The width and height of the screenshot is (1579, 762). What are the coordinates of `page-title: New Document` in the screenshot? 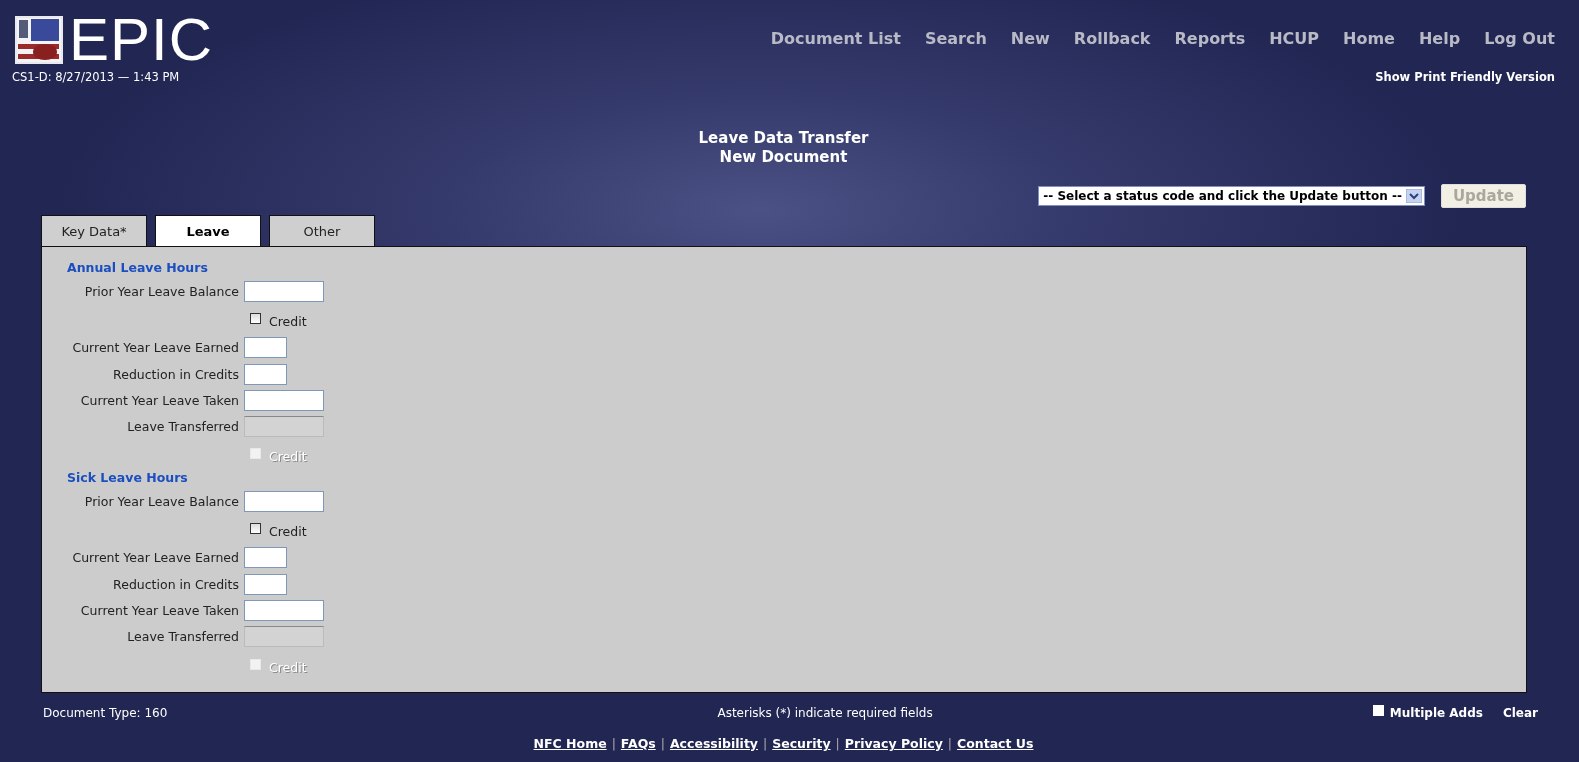 It's located at (783, 157).